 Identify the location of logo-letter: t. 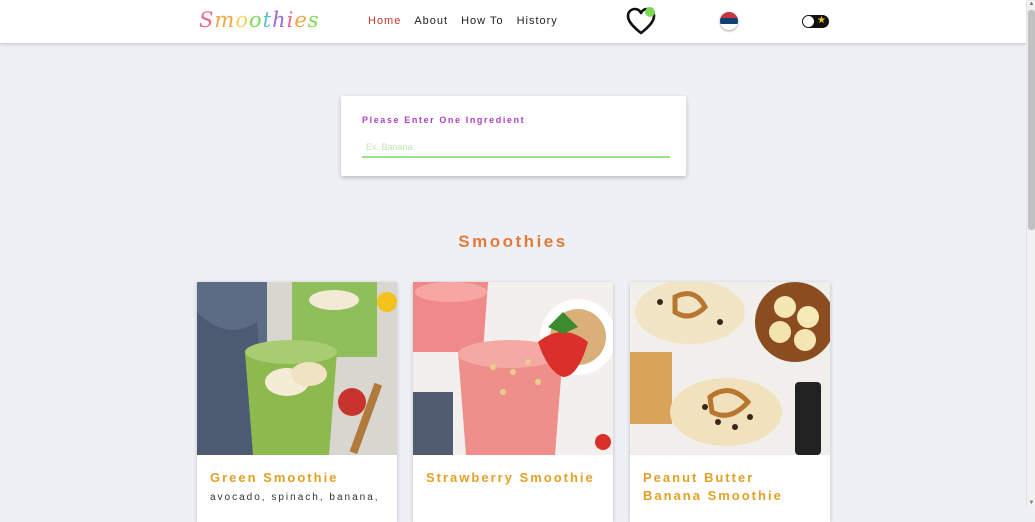
(267, 20).